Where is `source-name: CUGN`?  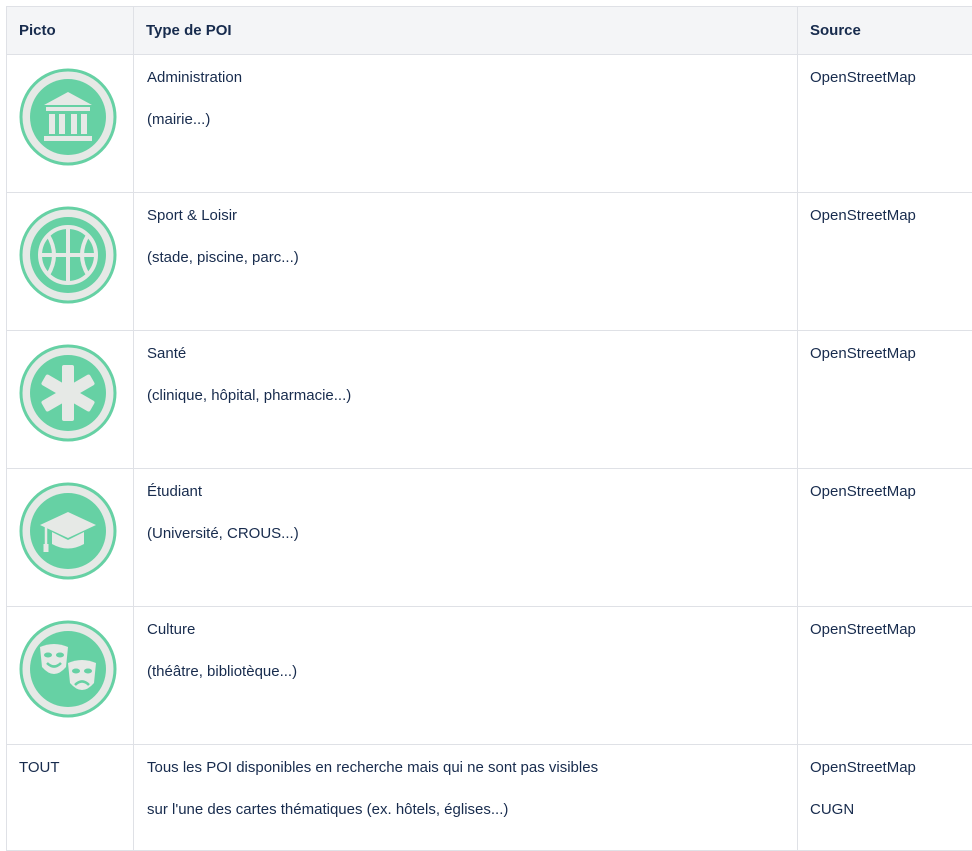
source-name: CUGN is located at coordinates (891, 810).